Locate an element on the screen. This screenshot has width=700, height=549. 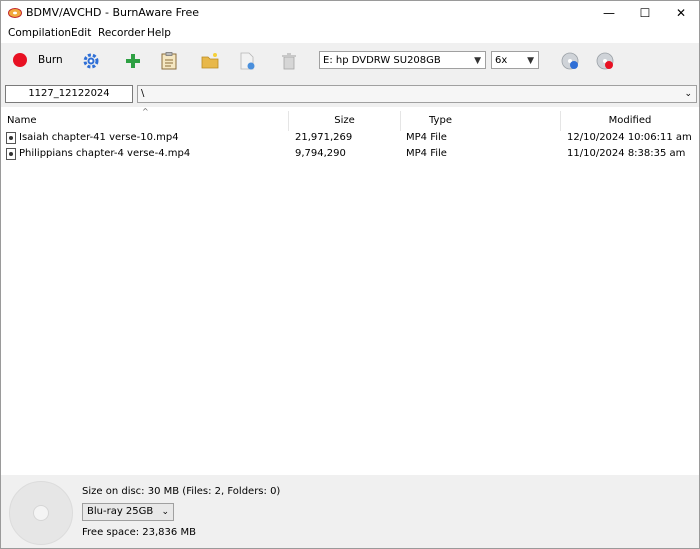
column-header-size: Size is located at coordinates (345, 121).